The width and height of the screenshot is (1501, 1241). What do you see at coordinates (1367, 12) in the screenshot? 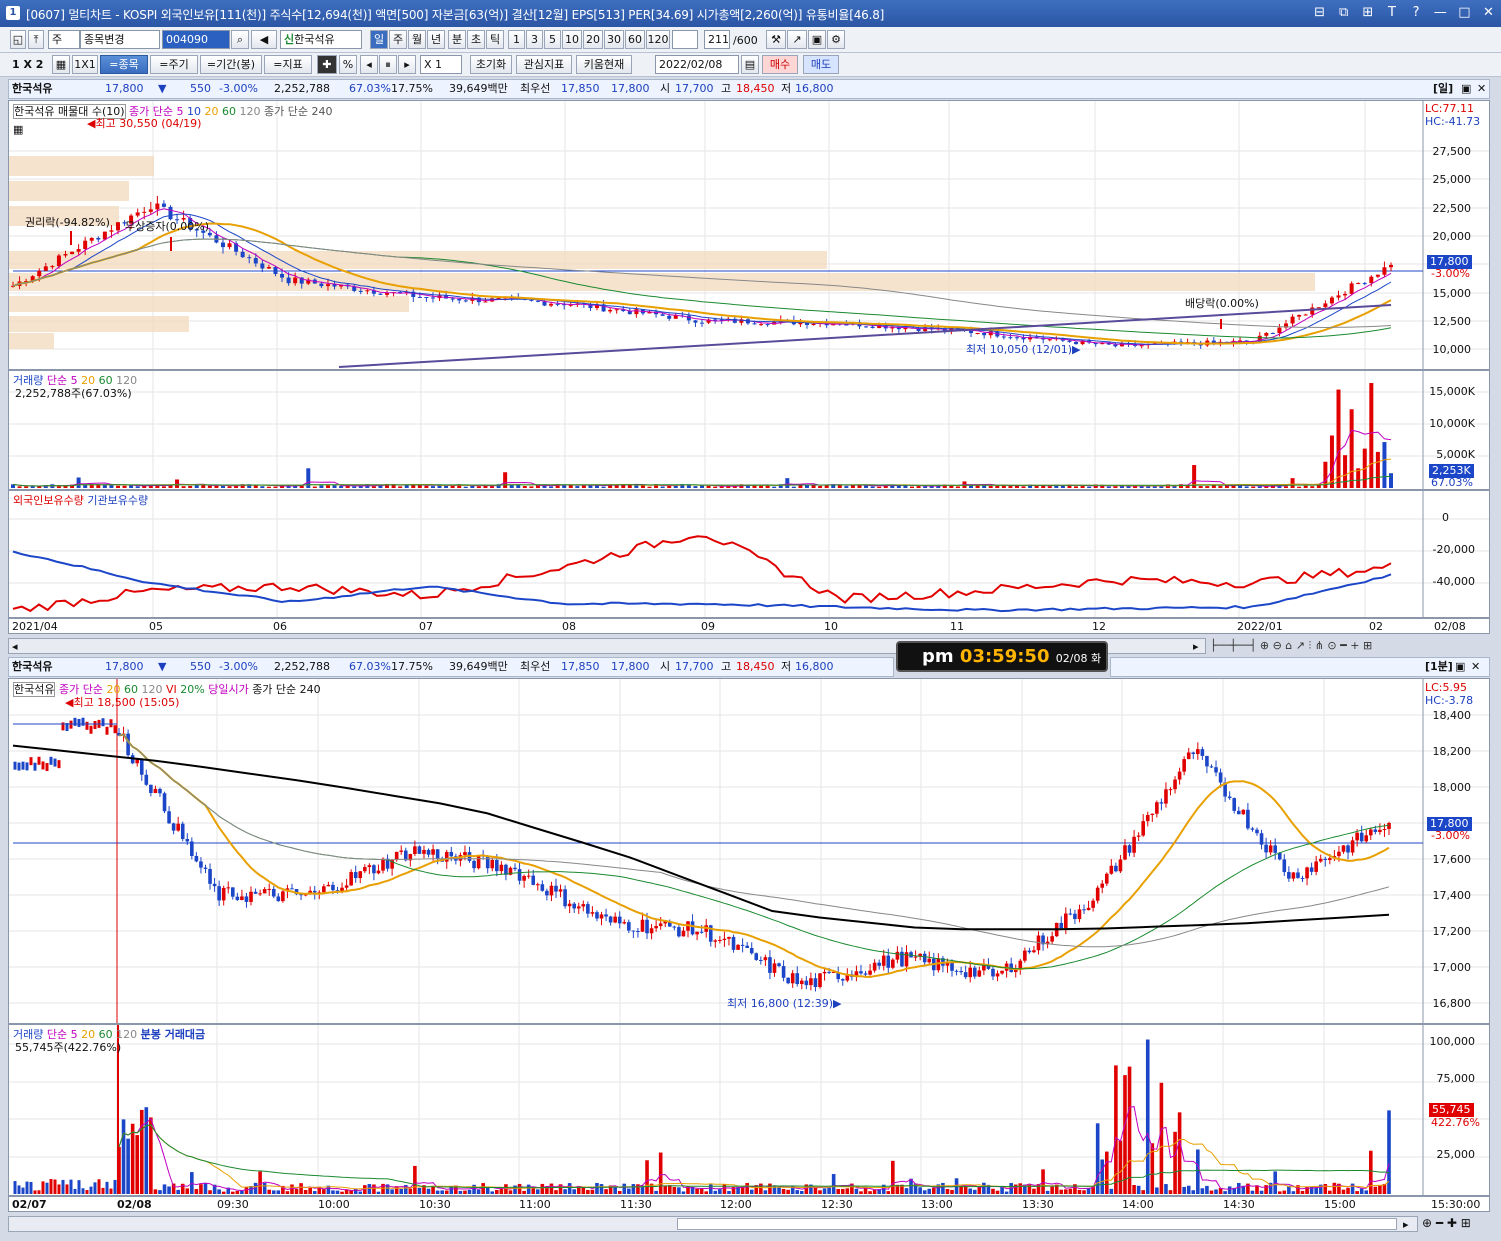
I see `layout-icon: ⊞` at bounding box center [1367, 12].